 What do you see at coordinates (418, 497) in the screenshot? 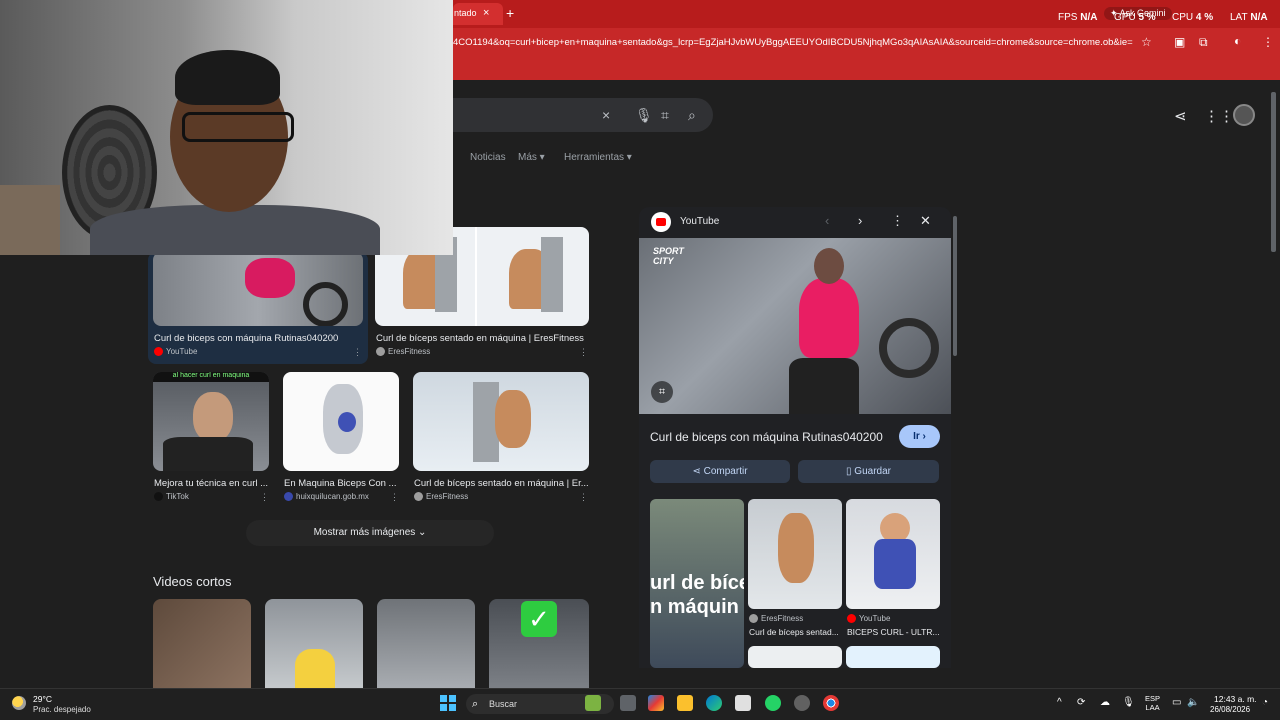
I see `eresfitness-icon` at bounding box center [418, 497].